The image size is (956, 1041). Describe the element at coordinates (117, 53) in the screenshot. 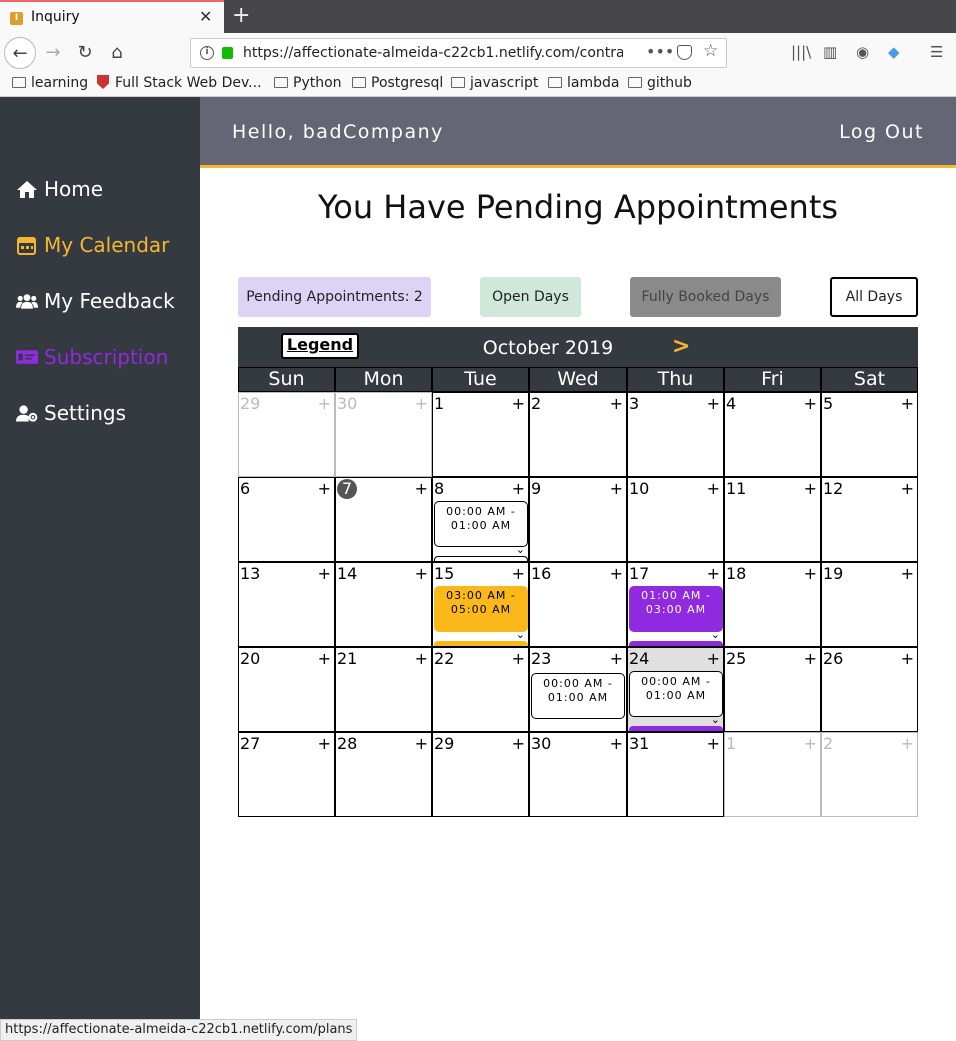

I see `home-browser-icon: ⌂` at that location.